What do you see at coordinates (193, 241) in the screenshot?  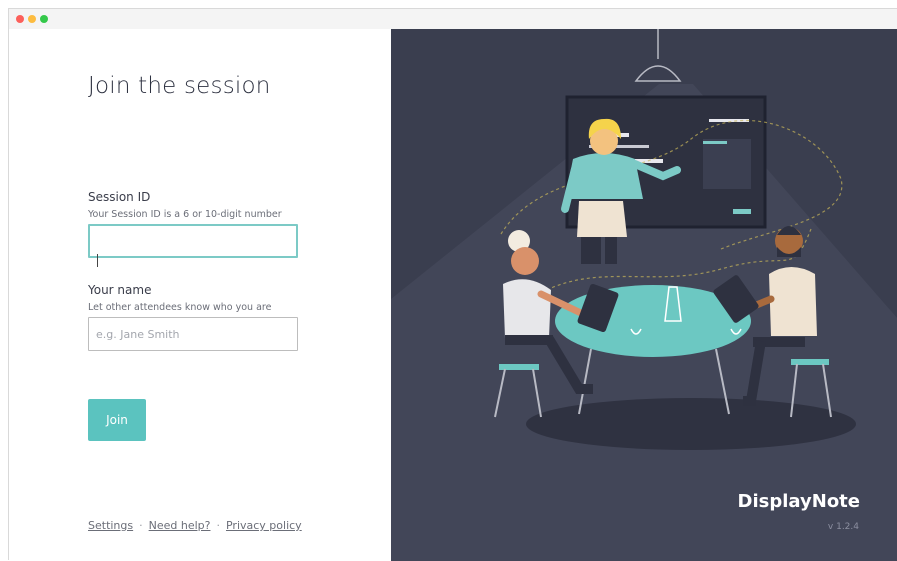 I see `session-id-input` at bounding box center [193, 241].